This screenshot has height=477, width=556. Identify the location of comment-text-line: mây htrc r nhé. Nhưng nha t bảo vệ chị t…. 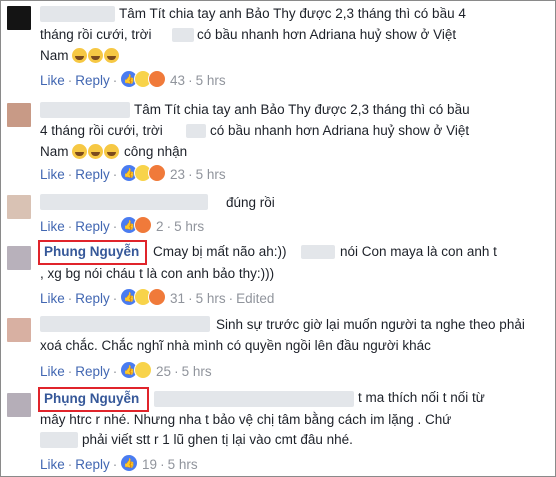
(246, 419).